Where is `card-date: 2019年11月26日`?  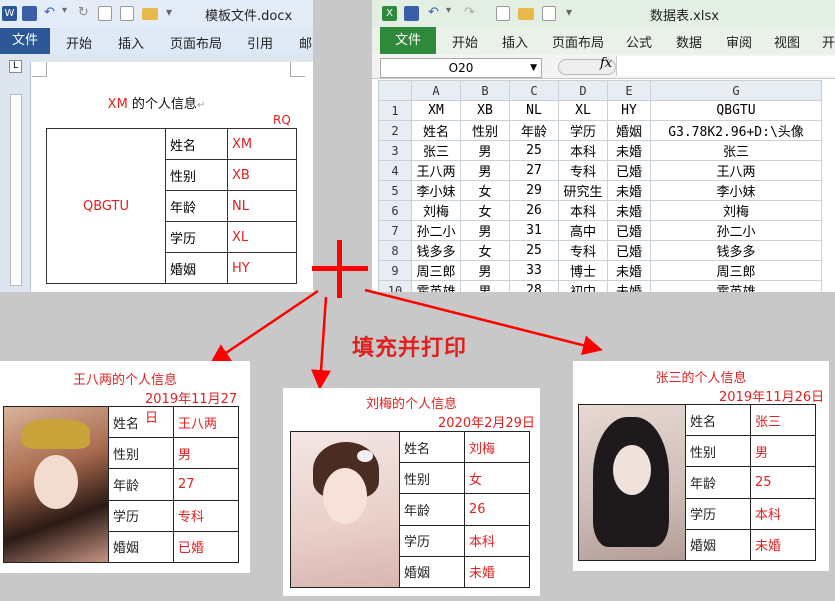
card-date: 2019年11月26日 is located at coordinates (772, 397).